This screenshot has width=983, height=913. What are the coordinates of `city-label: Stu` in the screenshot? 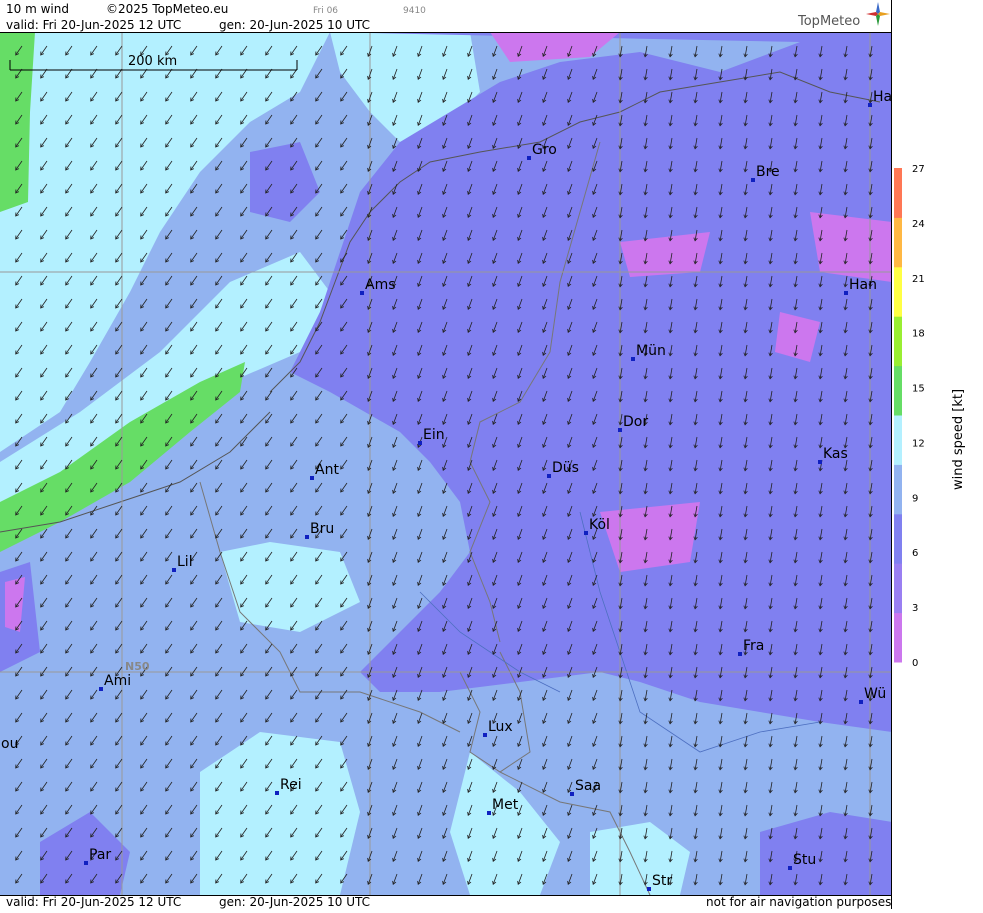 It's located at (804, 860).